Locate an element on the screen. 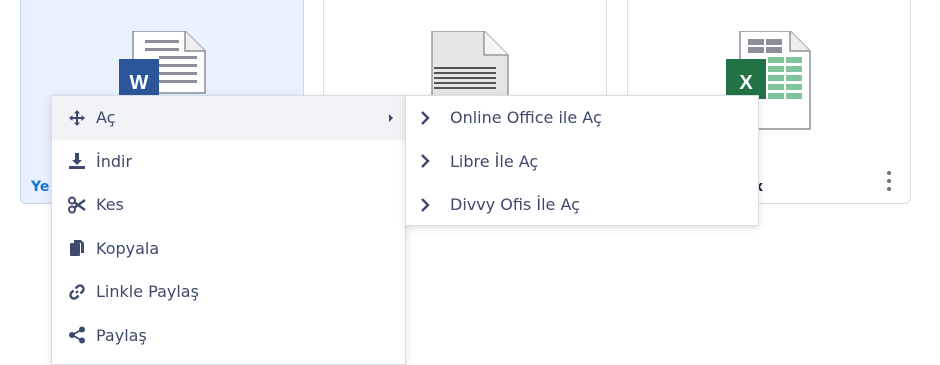 Image resolution: width=940 pixels, height=365 pixels. scissors-icon is located at coordinates (77, 205).